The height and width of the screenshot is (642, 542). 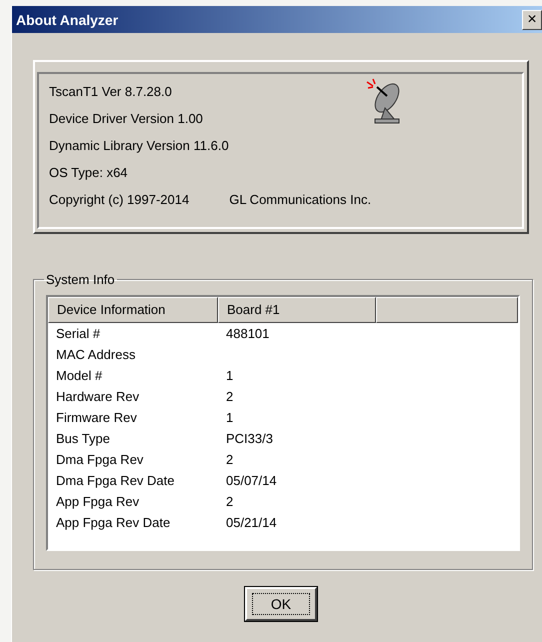 What do you see at coordinates (133, 310) in the screenshot?
I see `column-header: Device Information` at bounding box center [133, 310].